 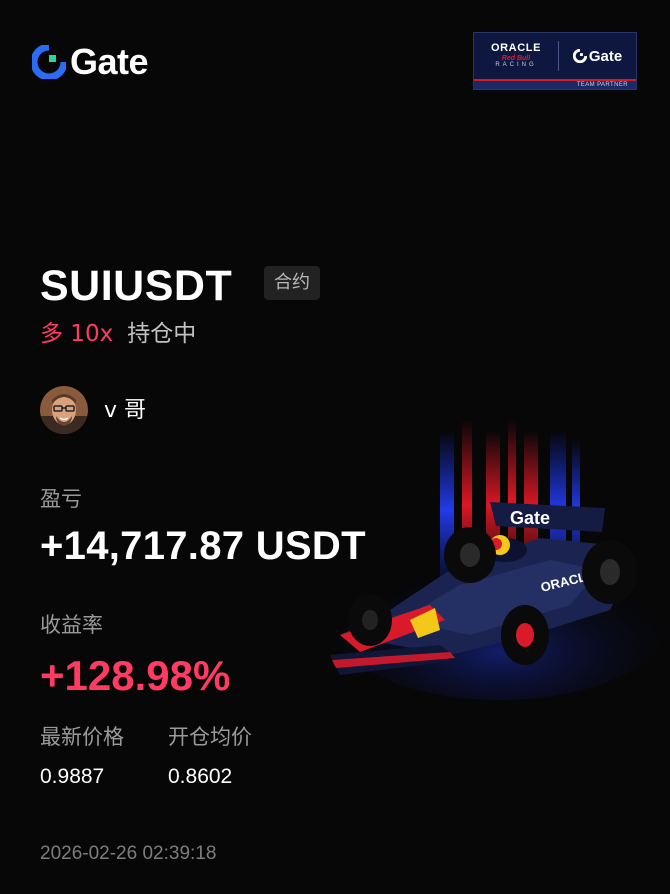 What do you see at coordinates (162, 334) in the screenshot?
I see `position-status: 持仓中` at bounding box center [162, 334].